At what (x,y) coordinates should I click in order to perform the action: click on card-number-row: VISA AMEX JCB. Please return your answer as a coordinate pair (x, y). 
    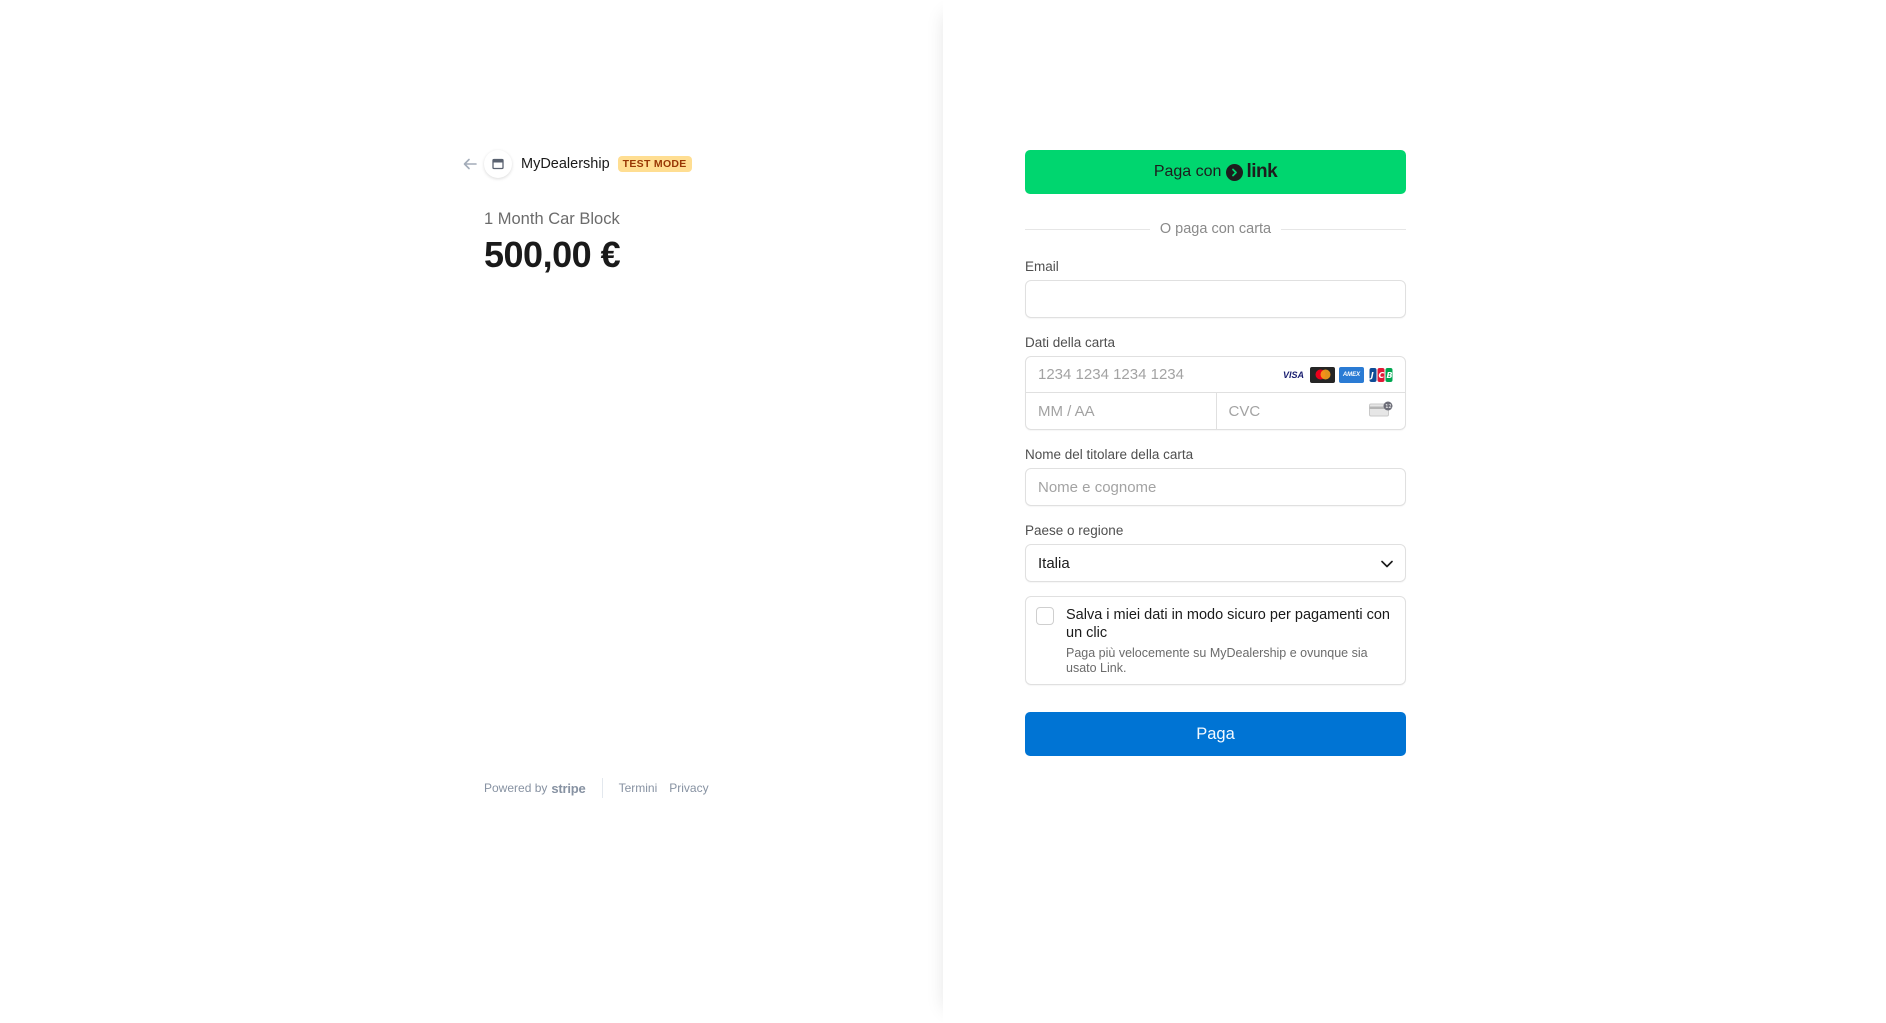
    Looking at the image, I should click on (1215, 375).